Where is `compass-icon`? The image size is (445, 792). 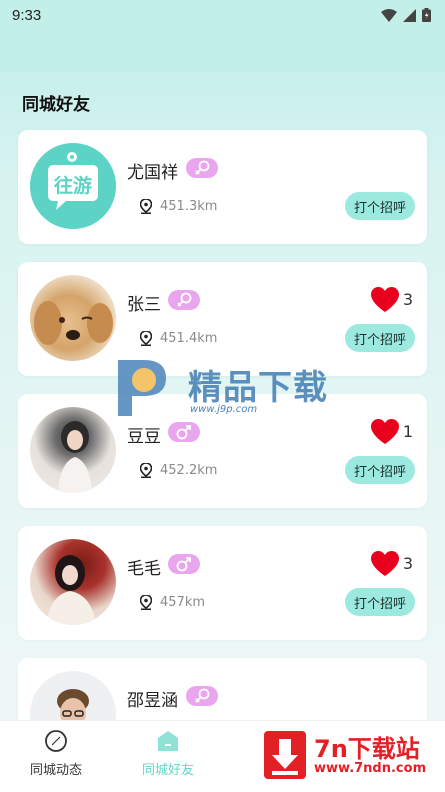 compass-icon is located at coordinates (56, 741).